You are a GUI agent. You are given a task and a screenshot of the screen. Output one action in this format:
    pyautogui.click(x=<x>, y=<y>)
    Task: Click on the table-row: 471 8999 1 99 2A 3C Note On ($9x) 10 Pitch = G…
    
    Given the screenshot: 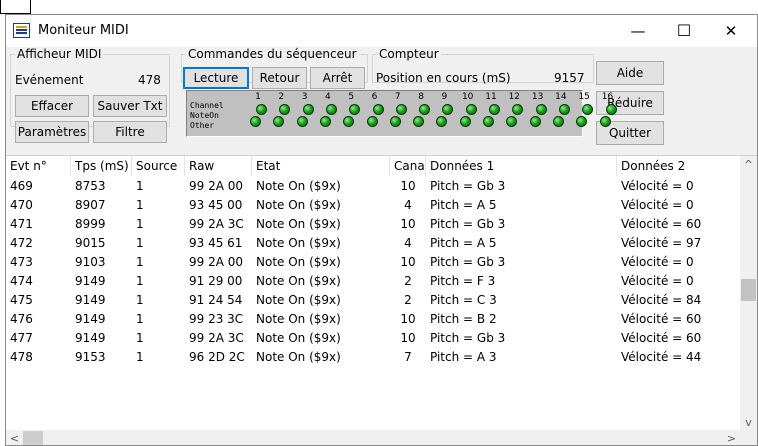 What is the action you would take?
    pyautogui.click(x=374, y=224)
    